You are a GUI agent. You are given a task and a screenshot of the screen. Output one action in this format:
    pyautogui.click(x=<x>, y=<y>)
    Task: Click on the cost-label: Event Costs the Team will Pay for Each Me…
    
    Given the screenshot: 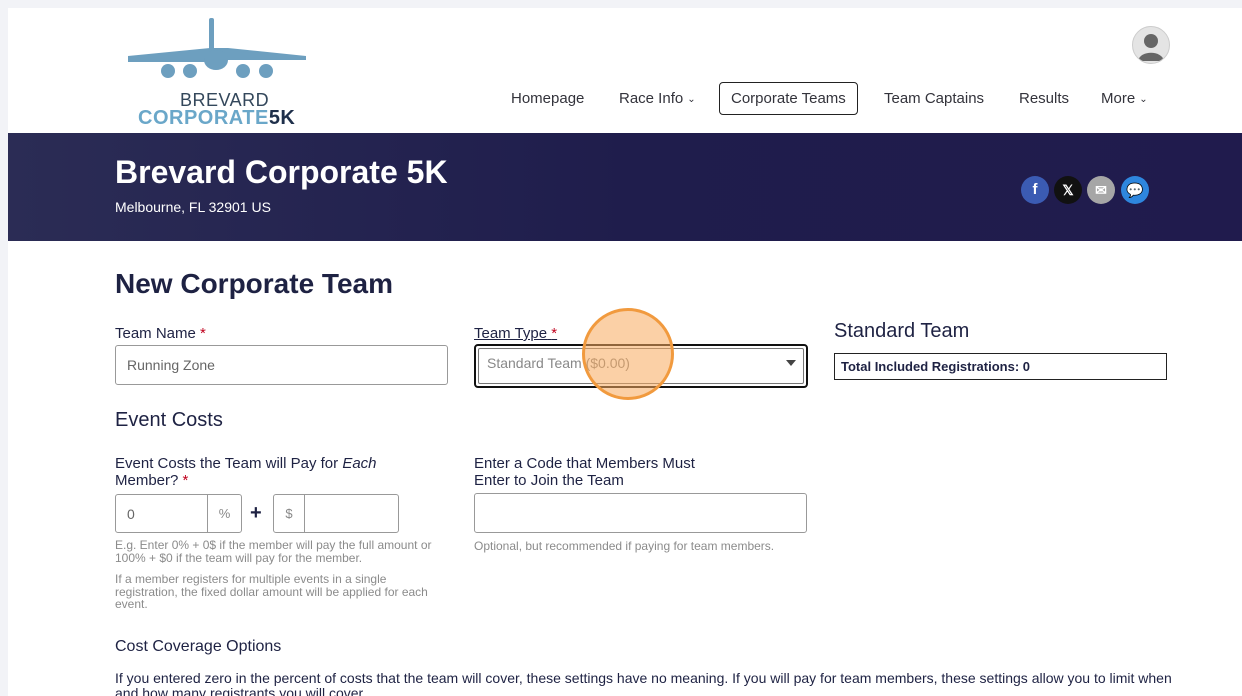 What is the action you would take?
    pyautogui.click(x=246, y=472)
    